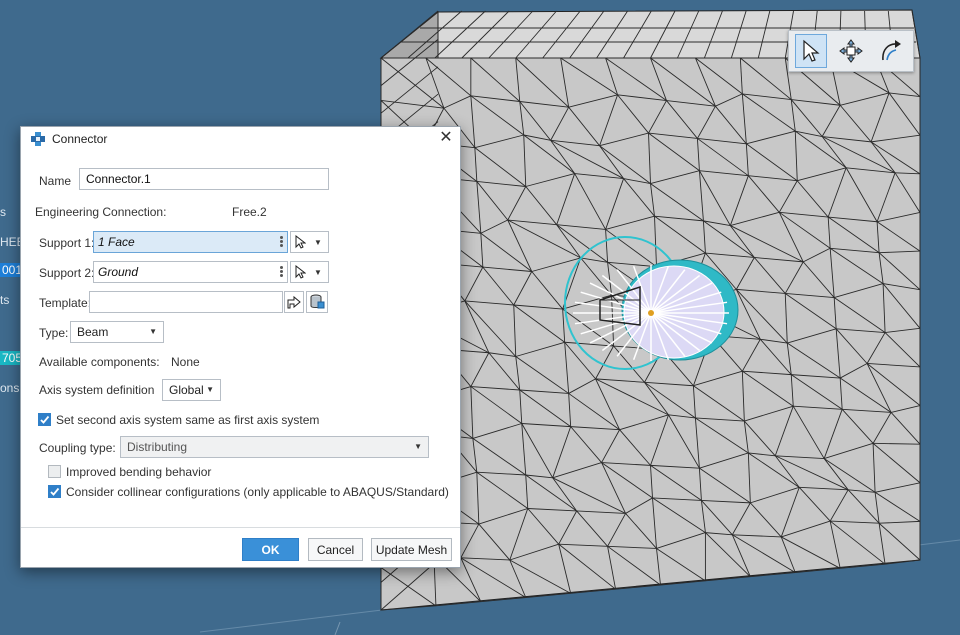 The width and height of the screenshot is (960, 635). I want to click on type-value: Beam, so click(93, 332).